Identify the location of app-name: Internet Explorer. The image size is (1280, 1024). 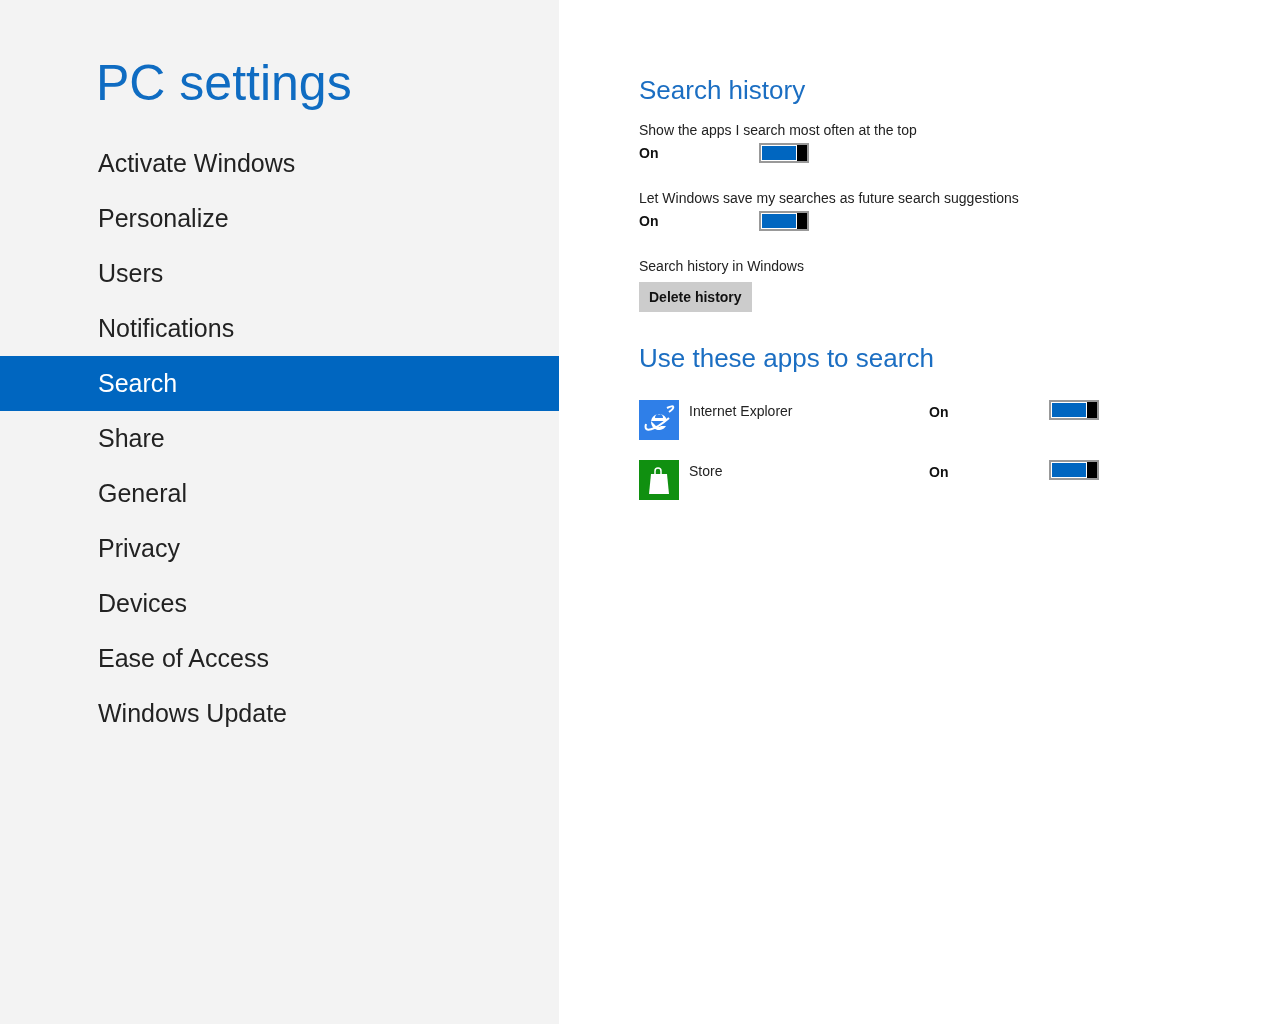
(741, 411).